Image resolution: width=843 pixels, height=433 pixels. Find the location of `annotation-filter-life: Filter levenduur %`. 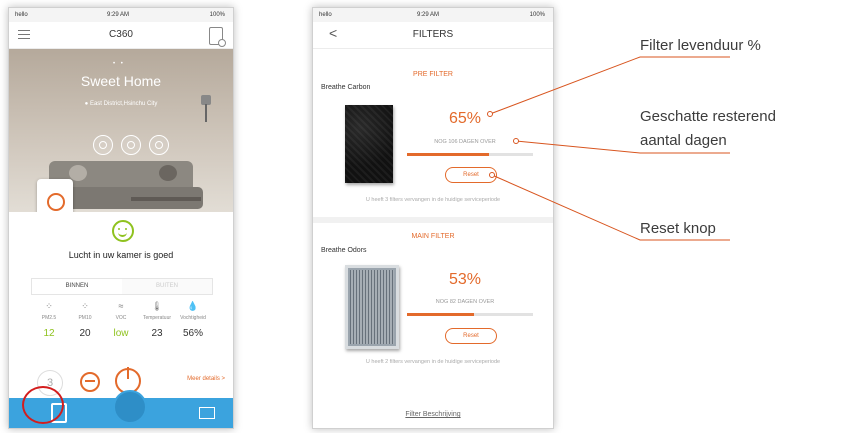

annotation-filter-life: Filter levenduur % is located at coordinates (700, 45).